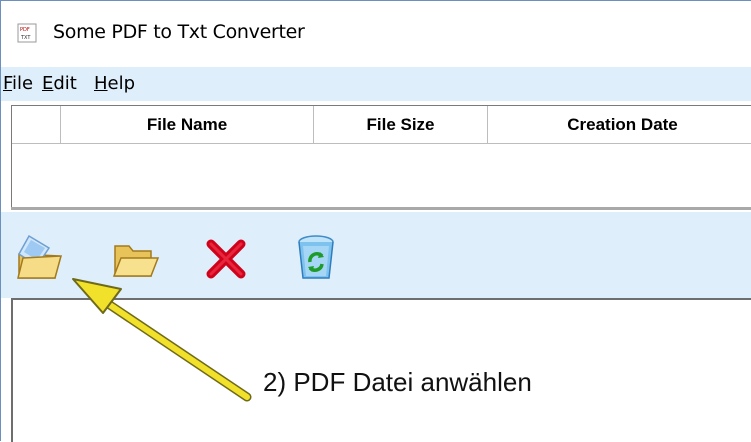 This screenshot has width=751, height=442. Describe the element at coordinates (397, 382) in the screenshot. I see `annotation-label: 2) PDF Datei anwählen` at that location.